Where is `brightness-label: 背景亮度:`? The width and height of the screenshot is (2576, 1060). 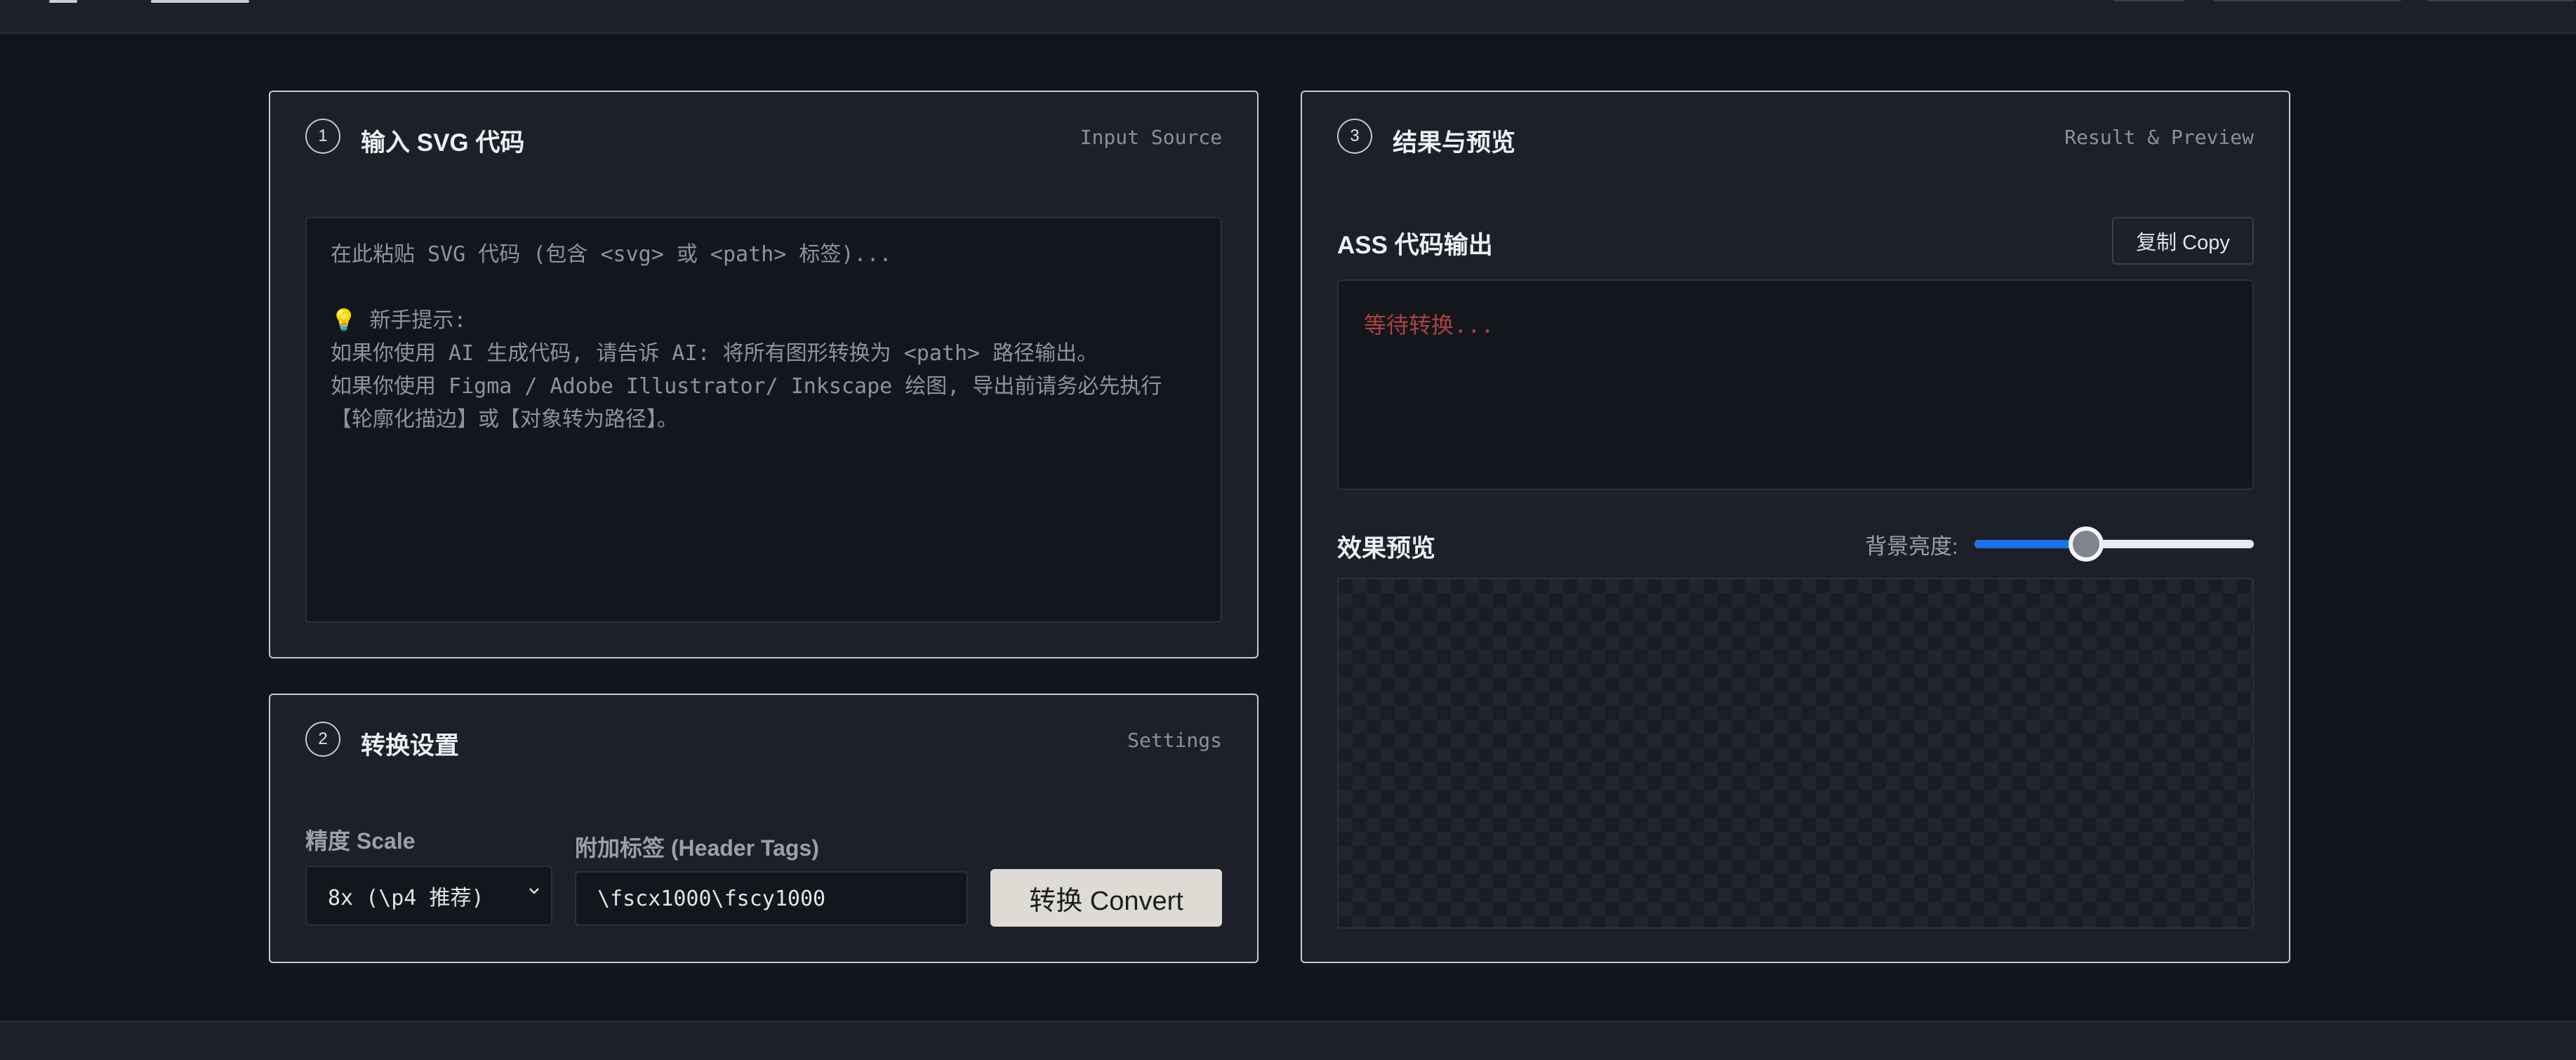
brightness-label: 背景亮度: is located at coordinates (1912, 546).